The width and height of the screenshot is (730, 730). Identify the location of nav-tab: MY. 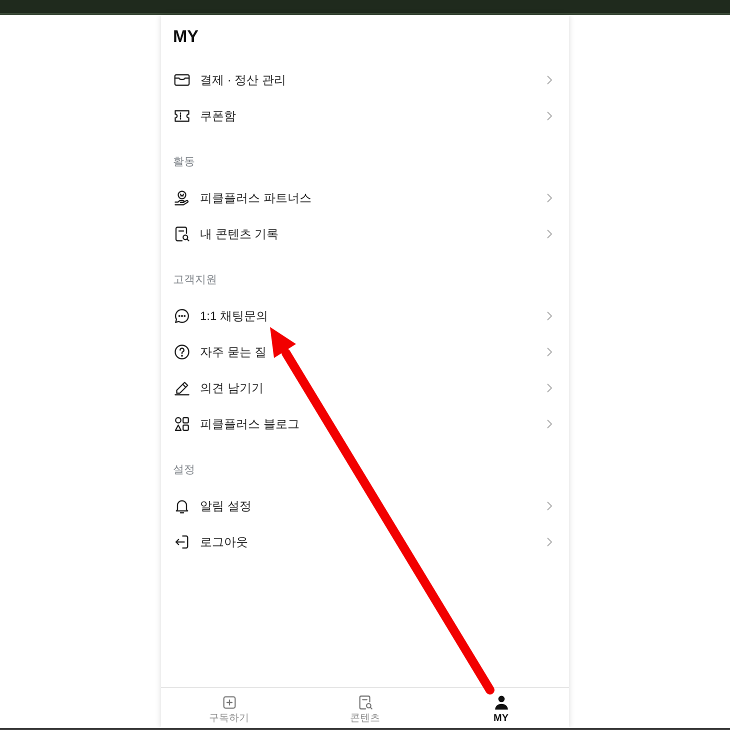
(501, 708).